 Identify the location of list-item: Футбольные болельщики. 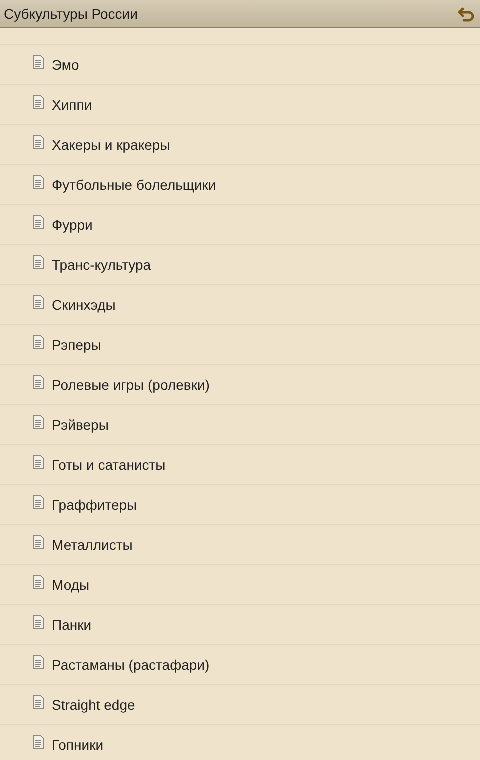
(240, 185).